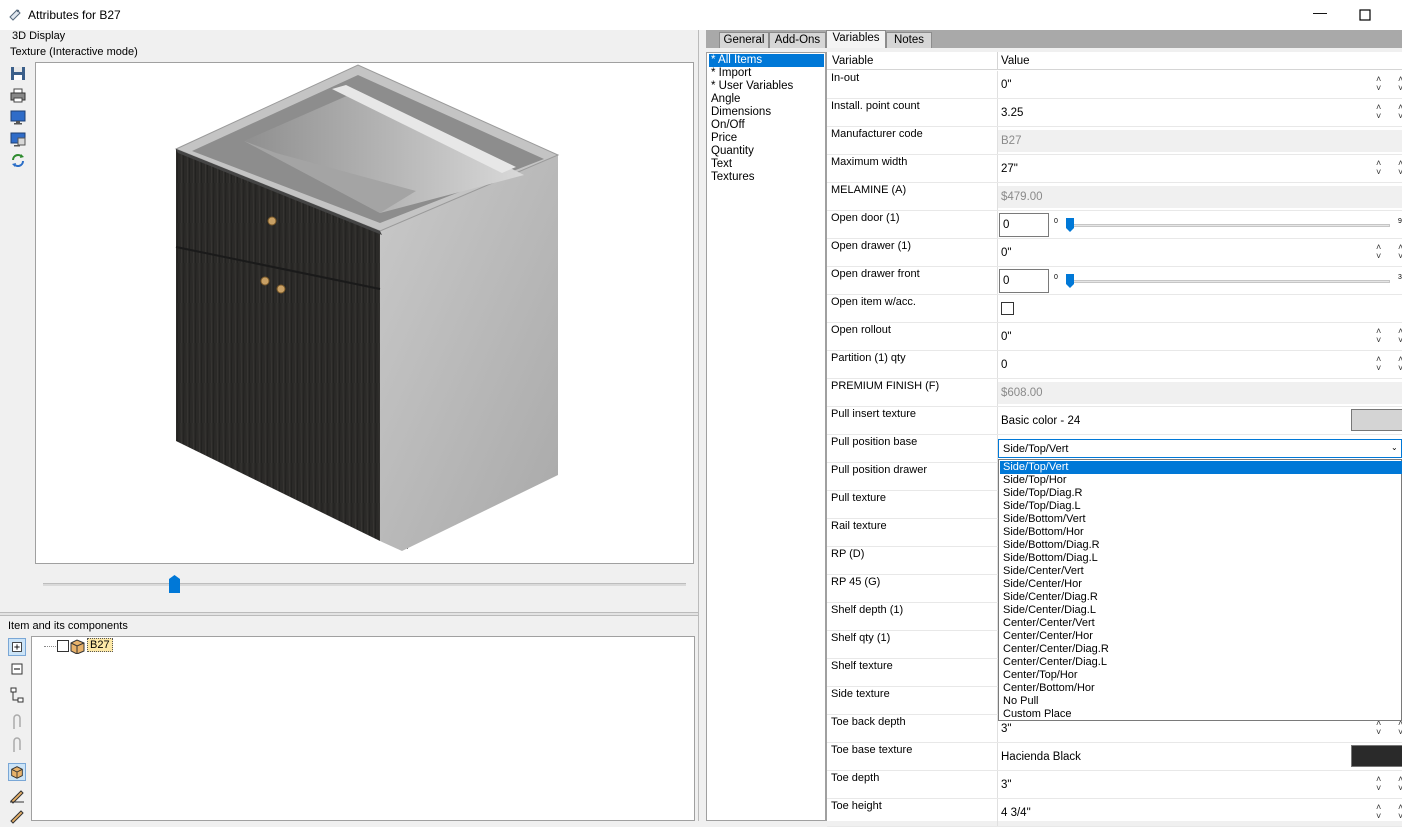 This screenshot has width=1402, height=827. Describe the element at coordinates (1201, 597) in the screenshot. I see `dropdown-option: Side/Center/Diag.R` at that location.